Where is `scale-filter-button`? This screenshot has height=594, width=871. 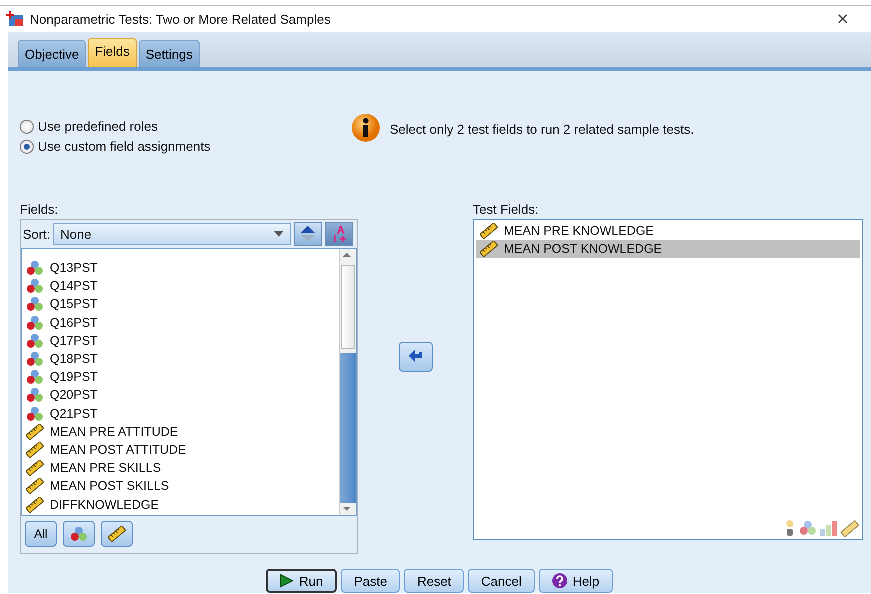 scale-filter-button is located at coordinates (117, 534).